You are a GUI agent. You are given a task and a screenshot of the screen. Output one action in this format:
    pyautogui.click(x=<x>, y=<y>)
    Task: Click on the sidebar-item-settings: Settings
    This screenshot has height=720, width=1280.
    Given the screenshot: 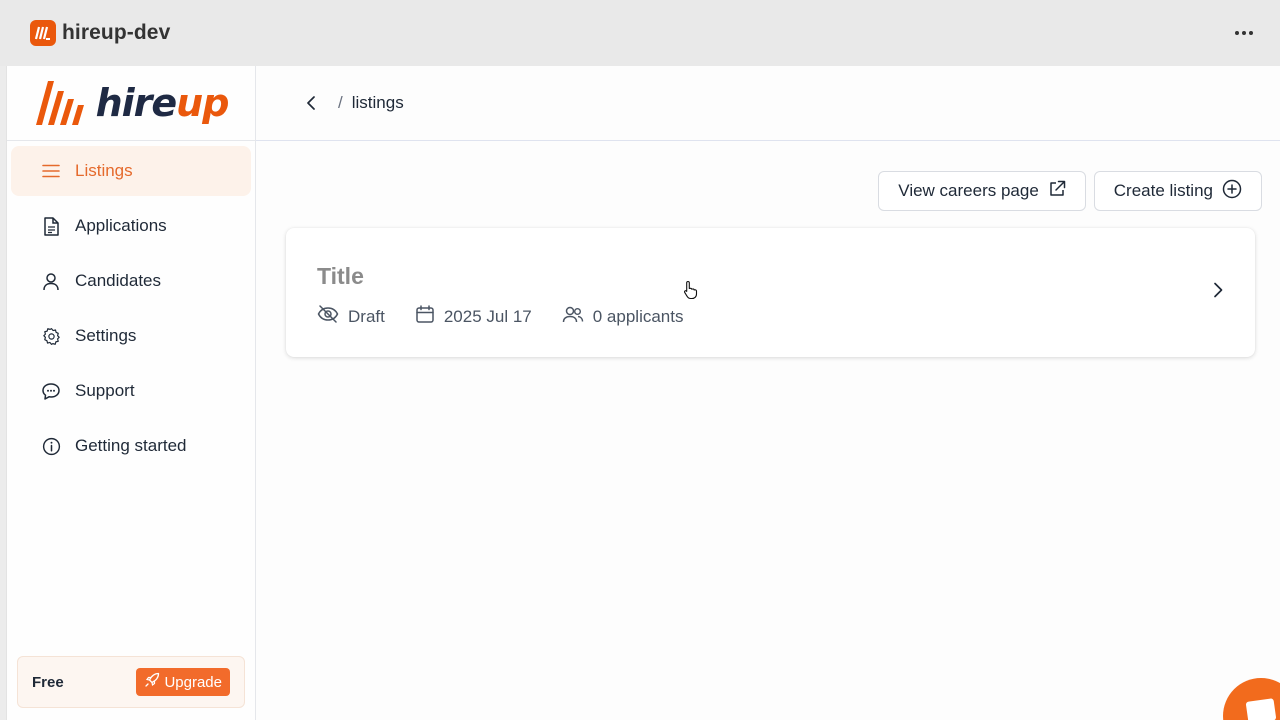 What is the action you would take?
    pyautogui.click(x=131, y=336)
    